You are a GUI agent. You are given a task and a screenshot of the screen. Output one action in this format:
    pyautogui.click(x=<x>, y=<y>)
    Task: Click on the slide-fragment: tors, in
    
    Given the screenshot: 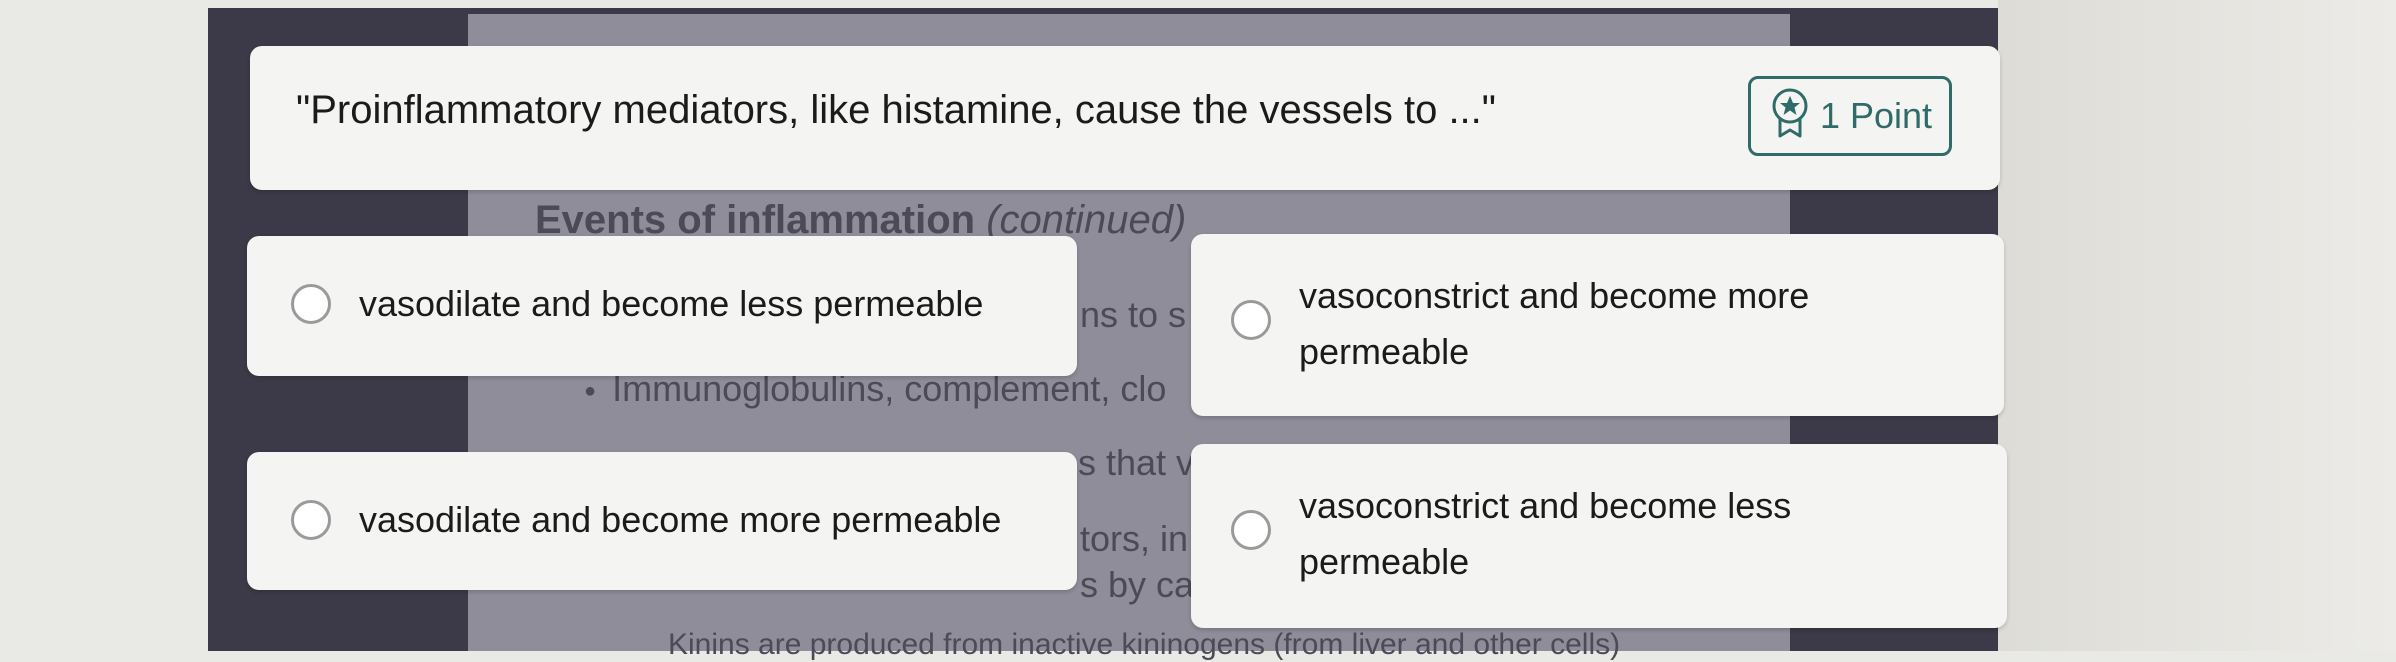 What is the action you would take?
    pyautogui.click(x=1134, y=538)
    